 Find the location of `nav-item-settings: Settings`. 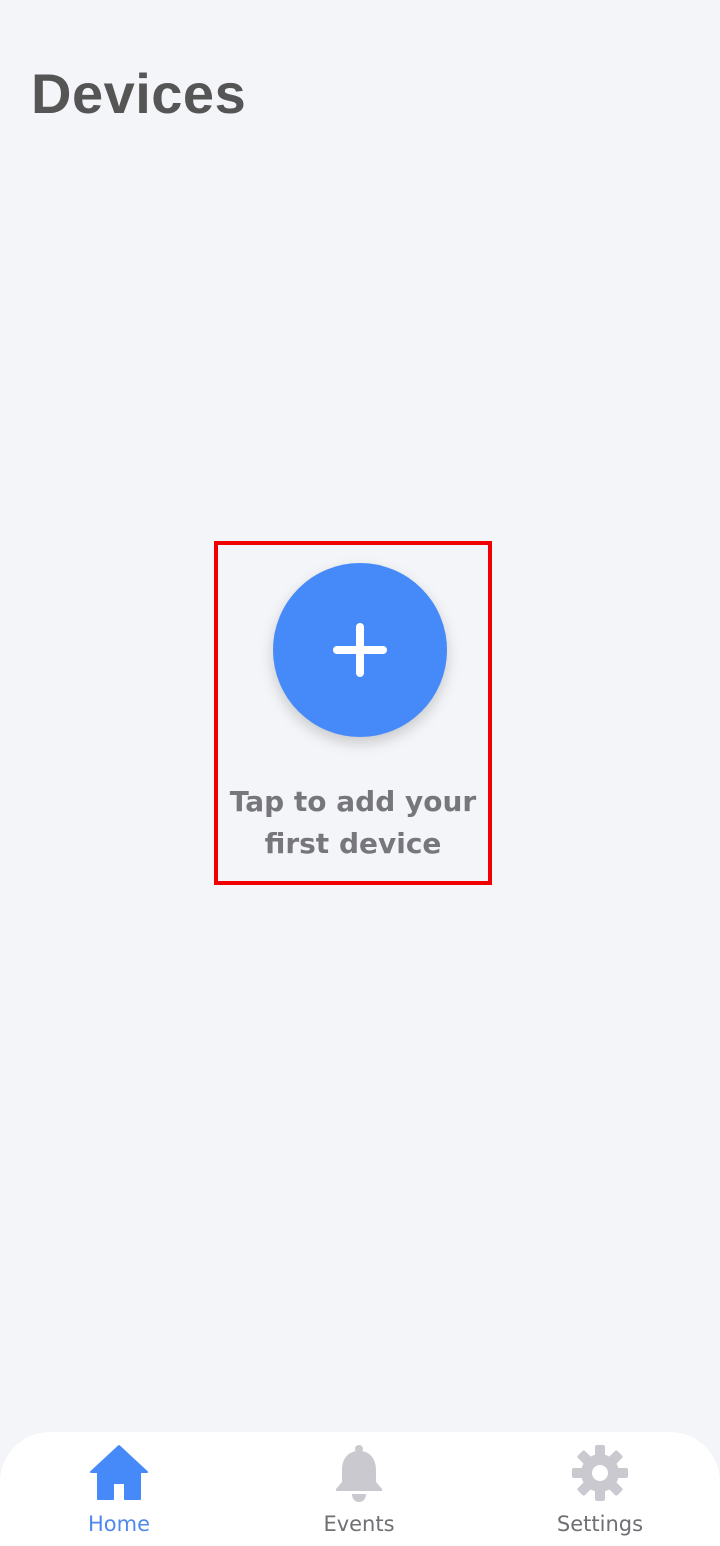

nav-item-settings: Settings is located at coordinates (600, 1489).